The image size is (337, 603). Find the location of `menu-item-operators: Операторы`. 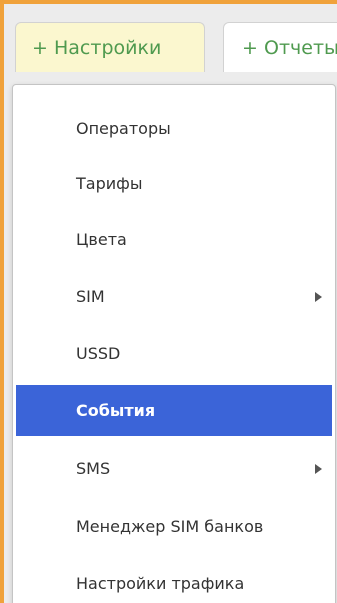

menu-item-operators: Операторы is located at coordinates (174, 128).